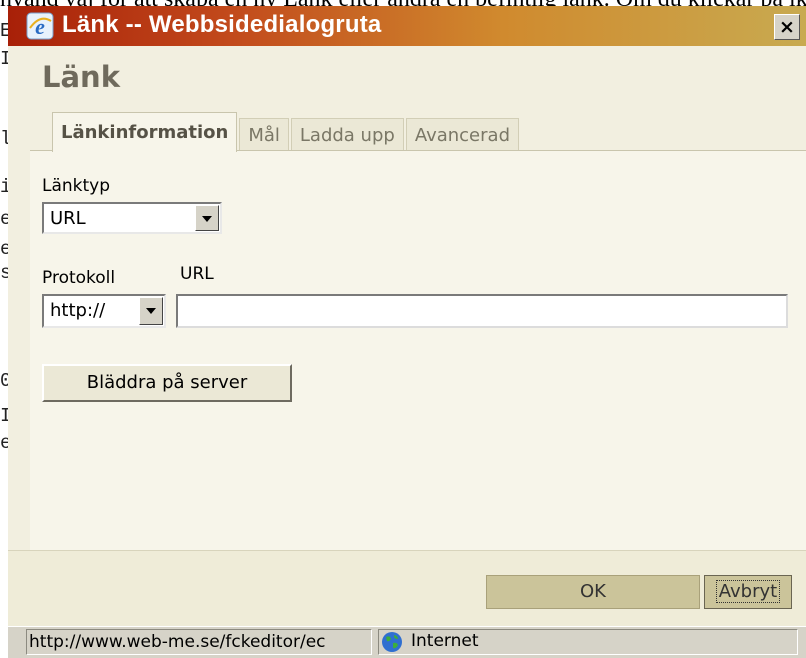  I want to click on tab-link-info: Länkinformation, so click(145, 132).